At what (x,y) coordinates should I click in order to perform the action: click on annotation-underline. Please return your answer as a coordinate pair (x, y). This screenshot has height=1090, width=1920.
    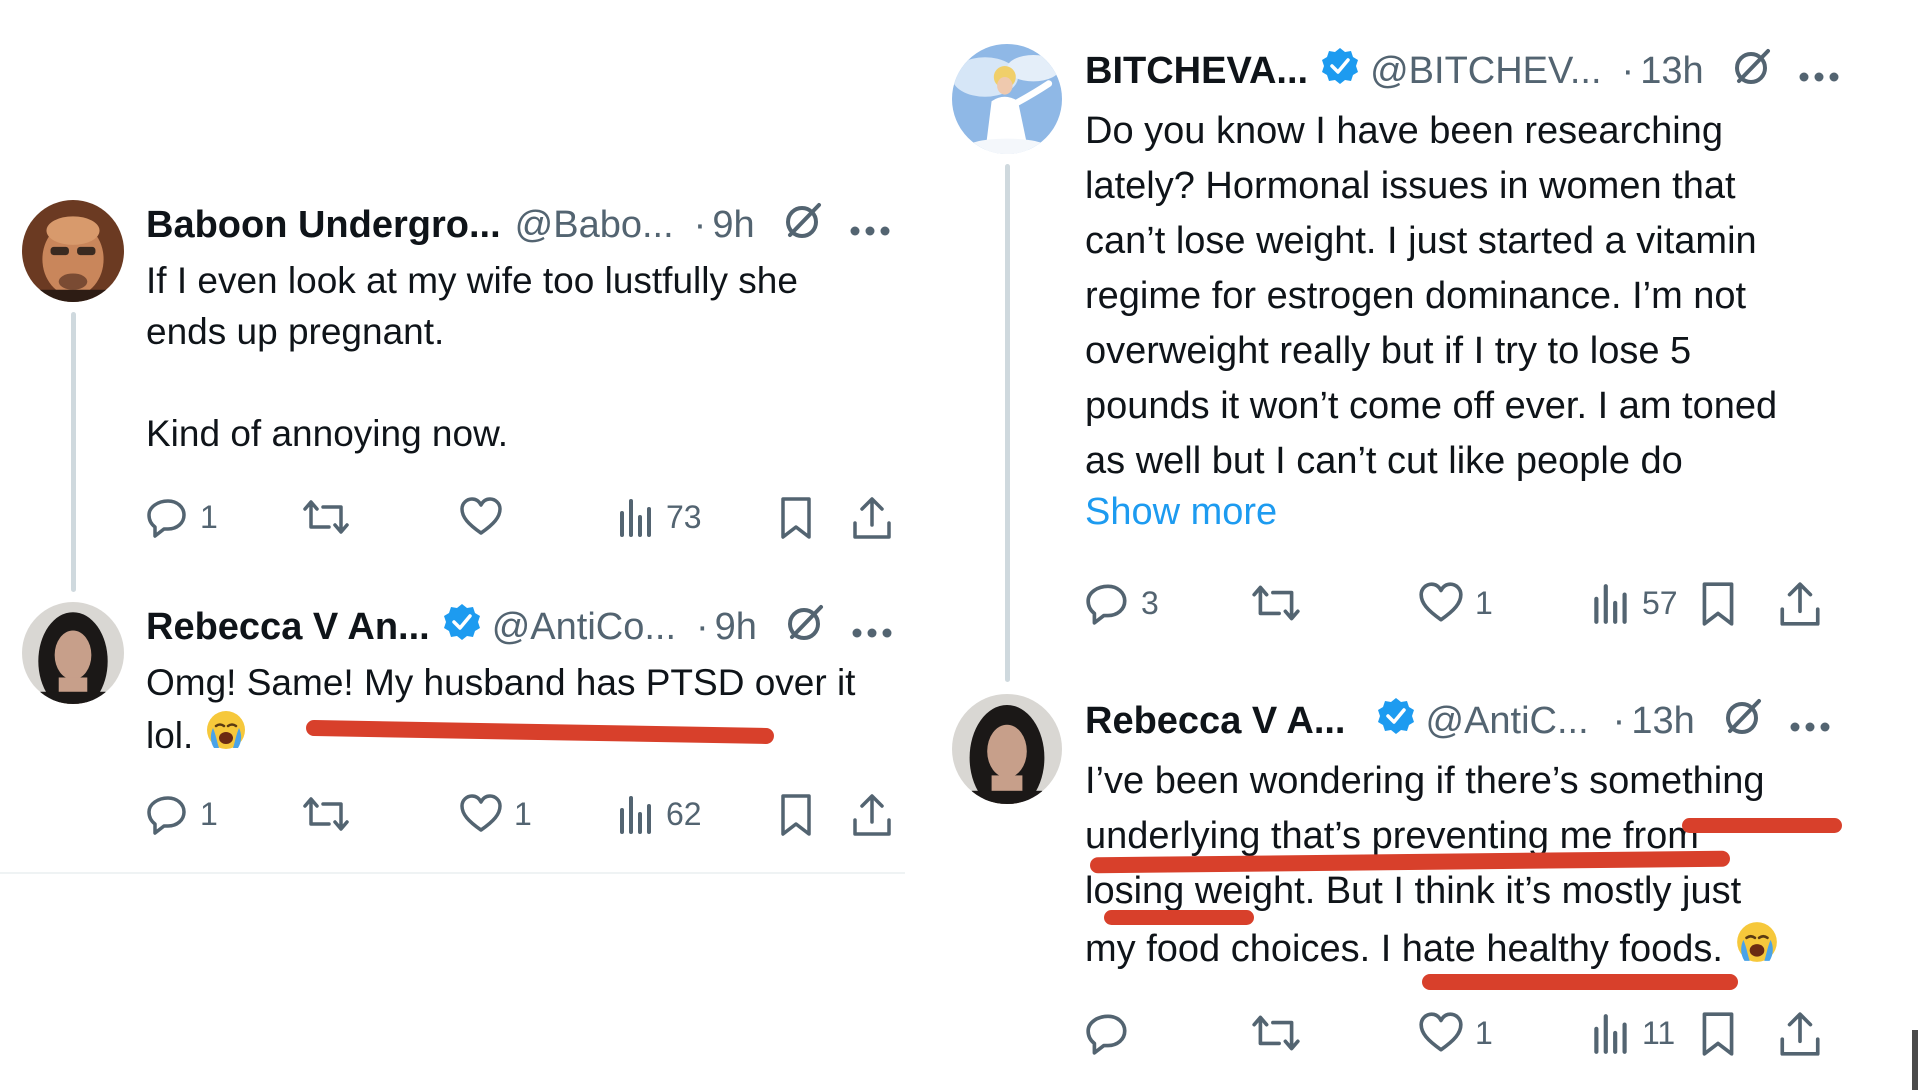
    Looking at the image, I should click on (1179, 917).